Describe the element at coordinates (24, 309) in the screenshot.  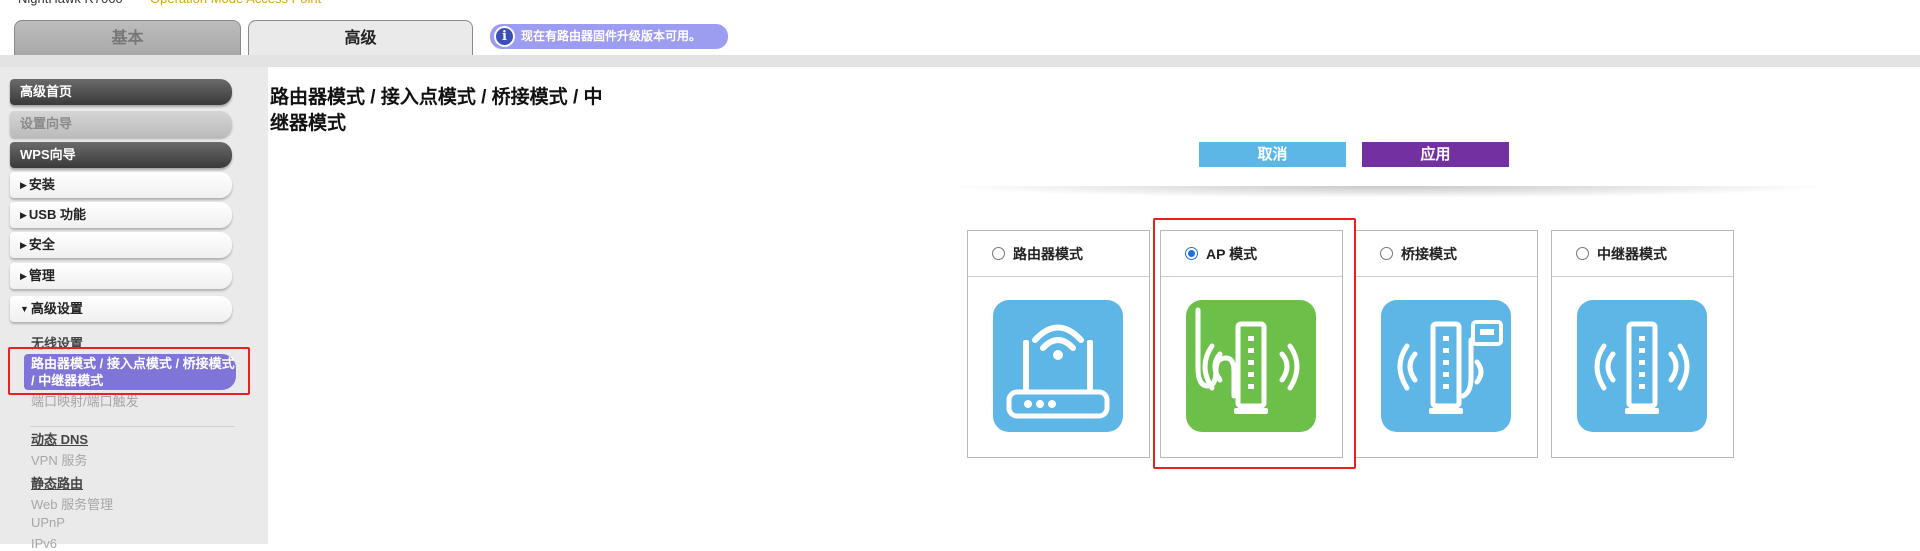
I see `caret-down-icon: ▼` at that location.